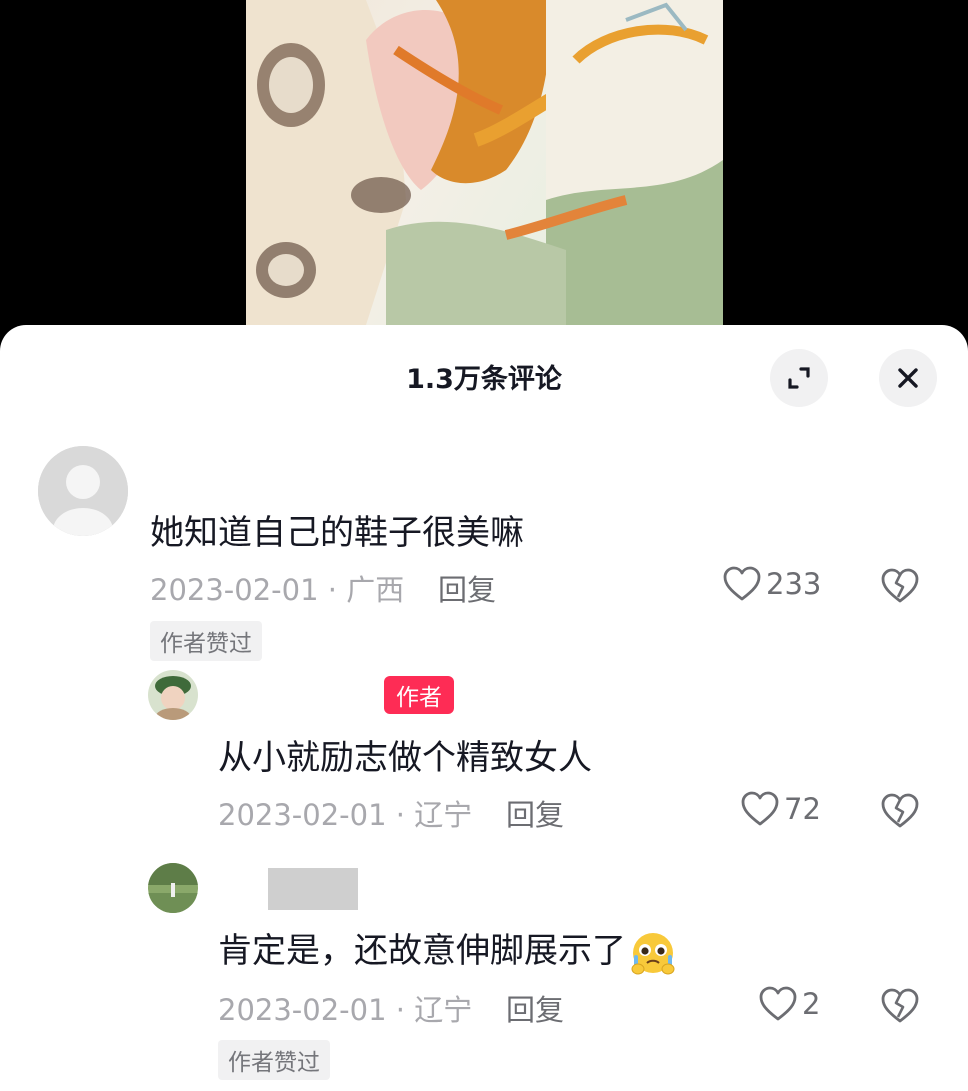  I want to click on video-still-illustration, so click(484, 162).